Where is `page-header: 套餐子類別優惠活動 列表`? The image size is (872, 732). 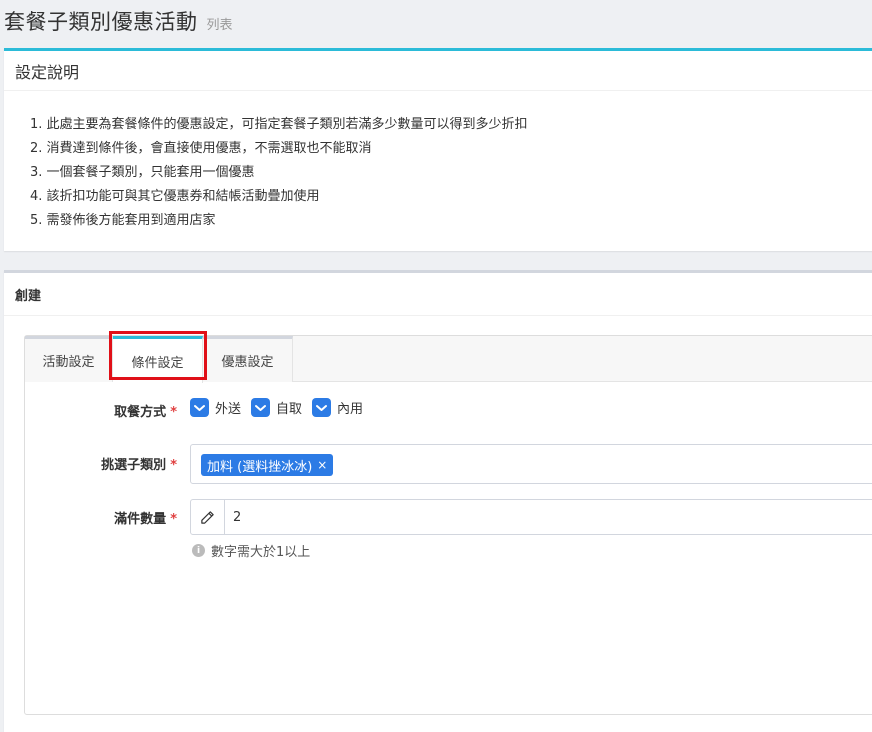 page-header: 套餐子類別優惠活動 列表 is located at coordinates (436, 22).